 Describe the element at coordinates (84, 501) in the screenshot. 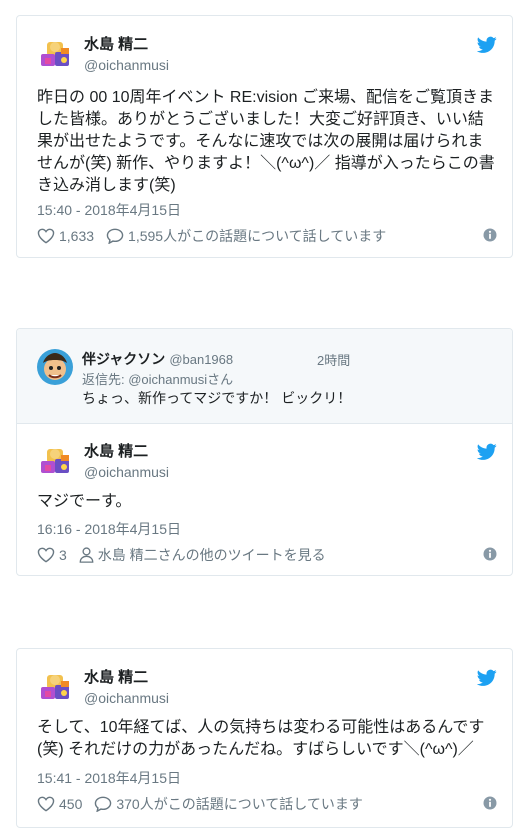

I see `tweet-text: マジでーす。` at that location.